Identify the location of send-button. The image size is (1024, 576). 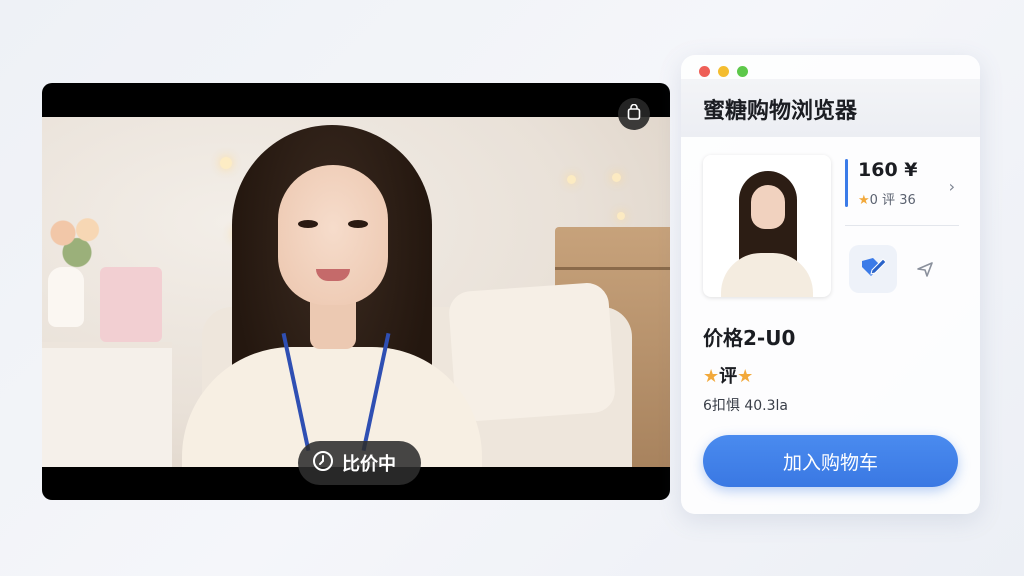
(925, 271).